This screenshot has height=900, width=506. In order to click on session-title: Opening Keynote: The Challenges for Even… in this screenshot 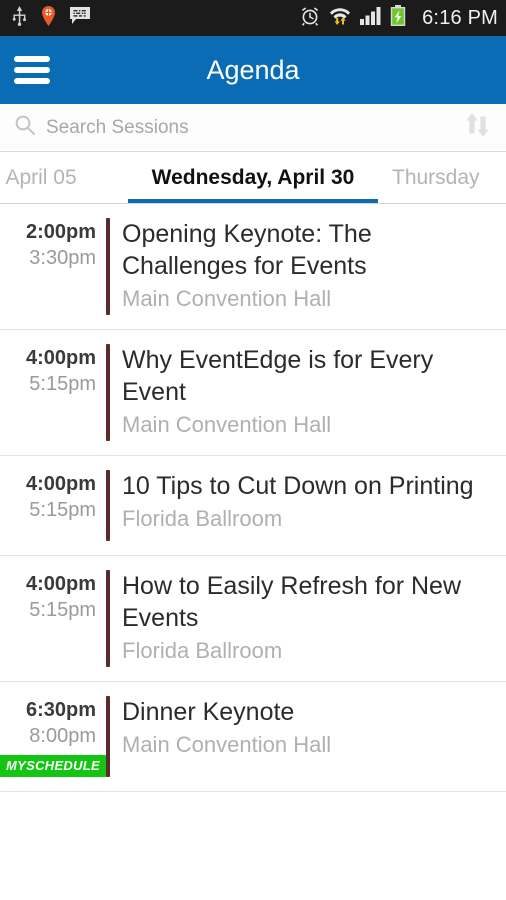, I will do `click(247, 250)`.